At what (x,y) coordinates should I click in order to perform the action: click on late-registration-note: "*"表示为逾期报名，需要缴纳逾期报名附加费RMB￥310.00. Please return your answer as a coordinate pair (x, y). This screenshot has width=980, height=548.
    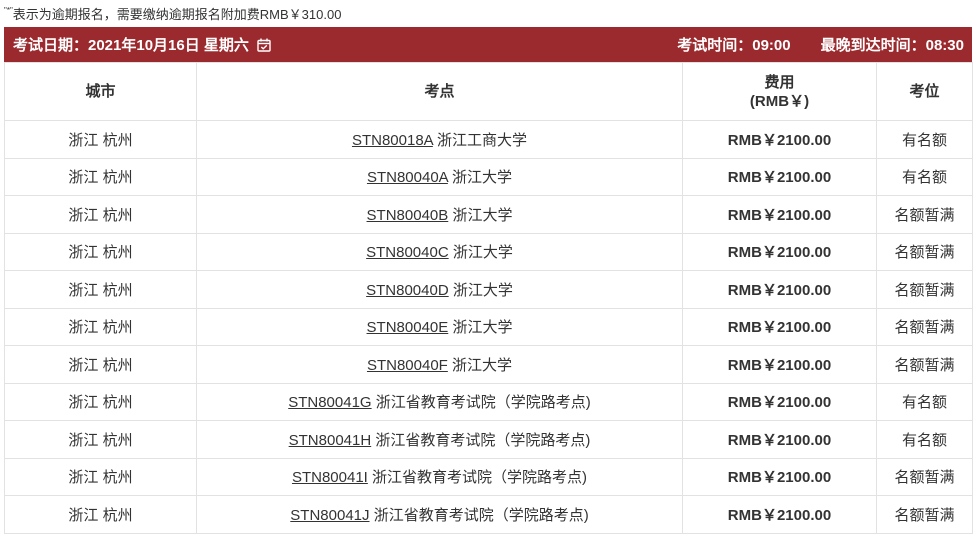
    Looking at the image, I should click on (172, 15).